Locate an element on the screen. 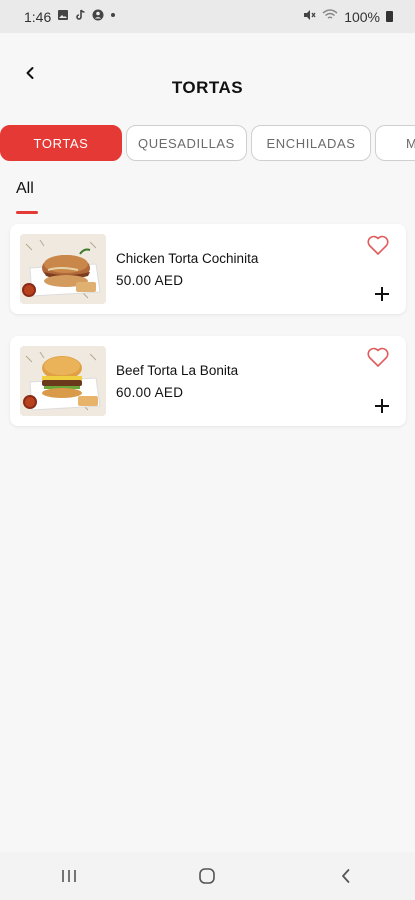  tab-partial: M is located at coordinates (395, 143).